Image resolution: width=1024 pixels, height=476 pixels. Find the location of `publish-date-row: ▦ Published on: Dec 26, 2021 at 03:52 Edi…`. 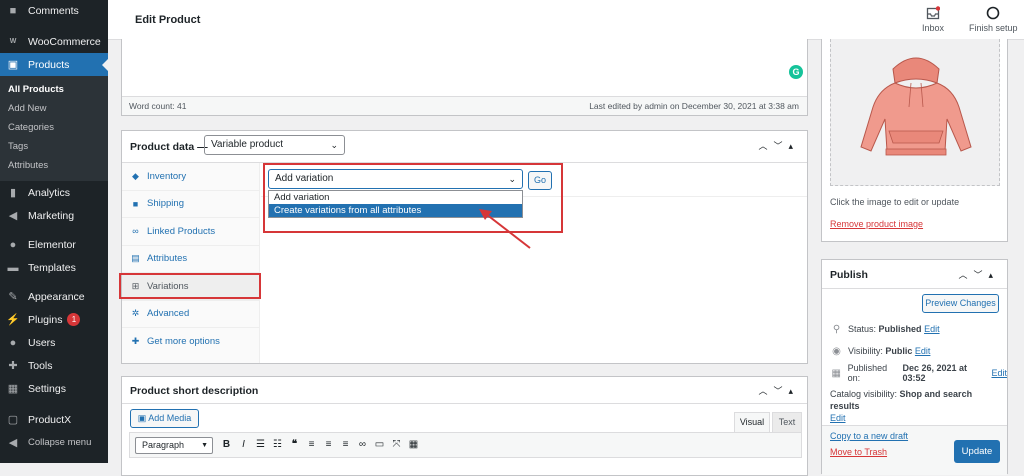

publish-date-row: ▦ Published on: Dec 26, 2021 at 03:52 Edi… is located at coordinates (919, 373).